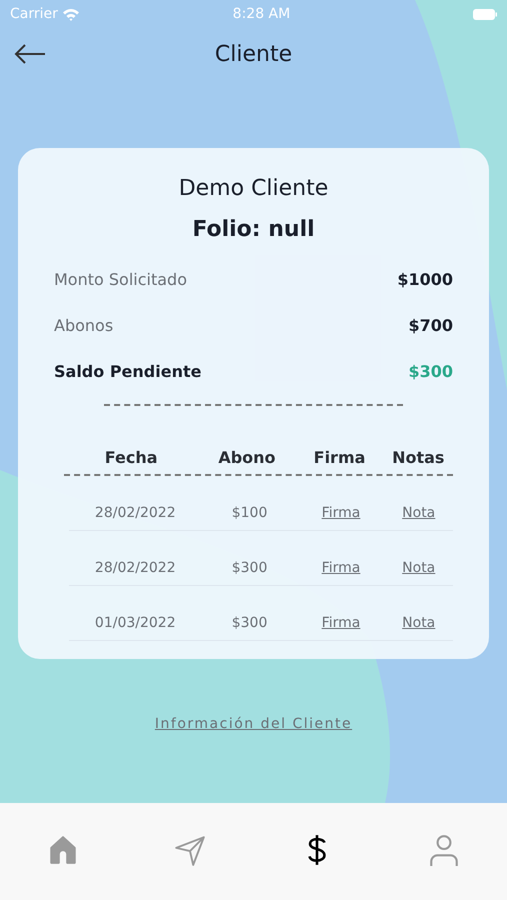 The height and width of the screenshot is (900, 507). I want to click on client-name: Demo Cliente, so click(253, 188).